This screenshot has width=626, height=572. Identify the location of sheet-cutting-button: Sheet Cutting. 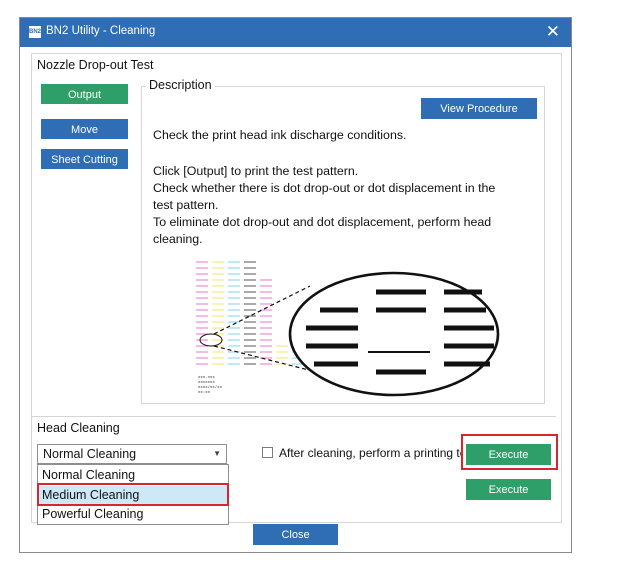
(84, 159).